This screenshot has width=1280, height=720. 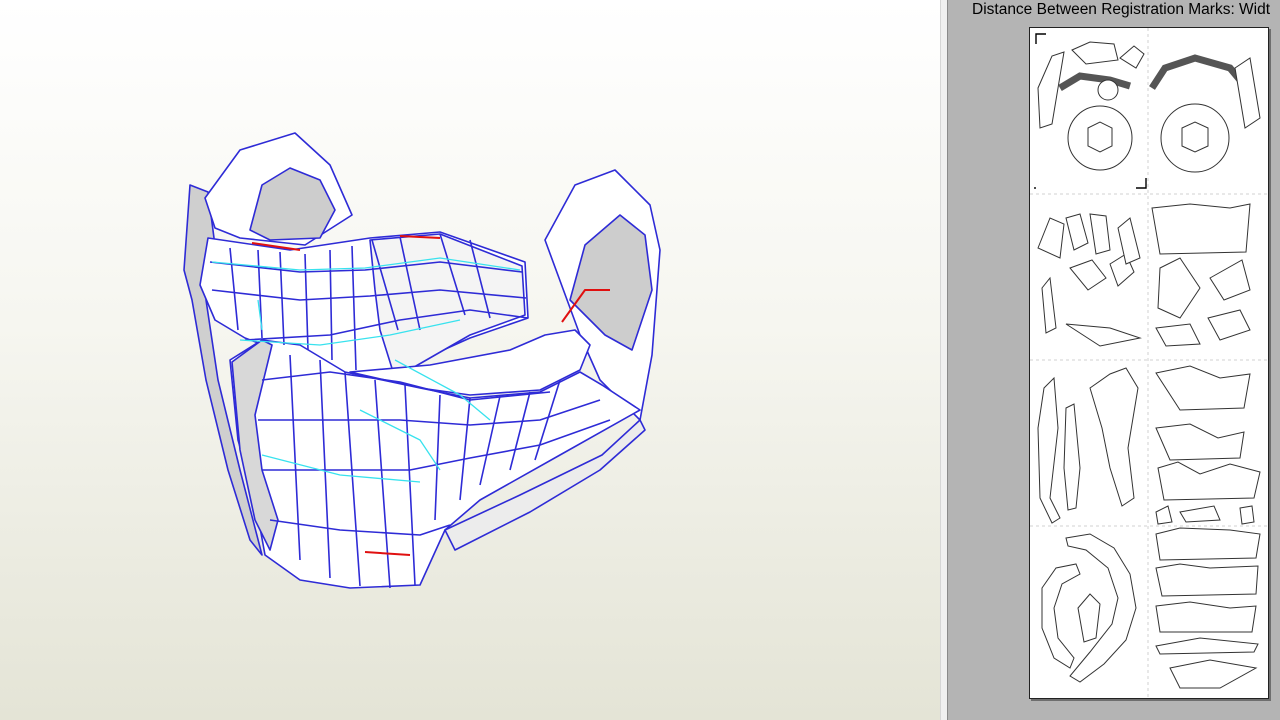 What do you see at coordinates (1149, 445) in the screenshot?
I see `parts-page3` at bounding box center [1149, 445].